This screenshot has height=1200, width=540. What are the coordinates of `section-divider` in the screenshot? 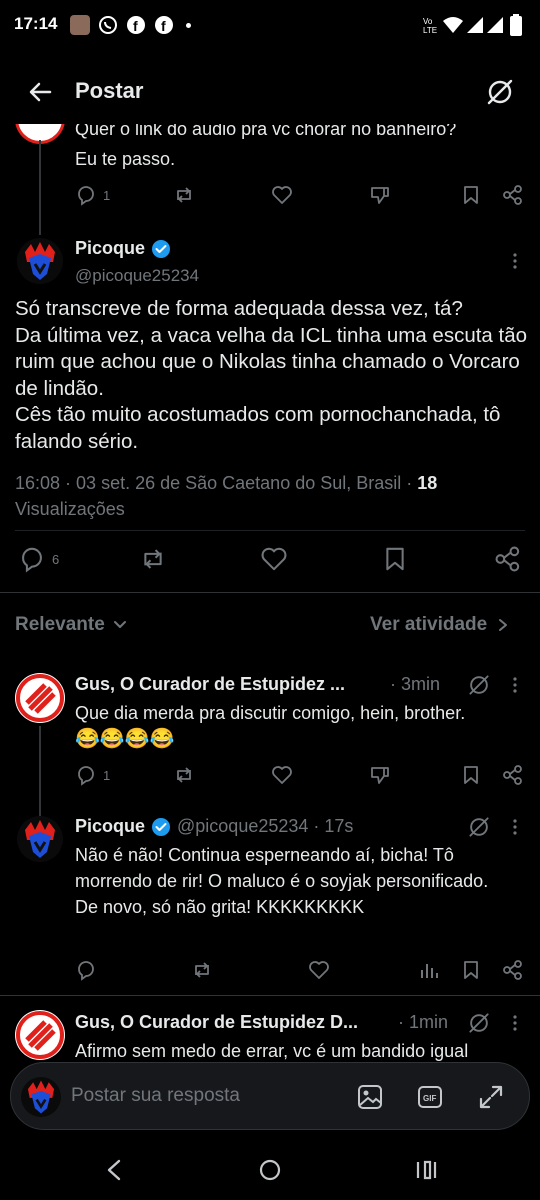 It's located at (270, 592).